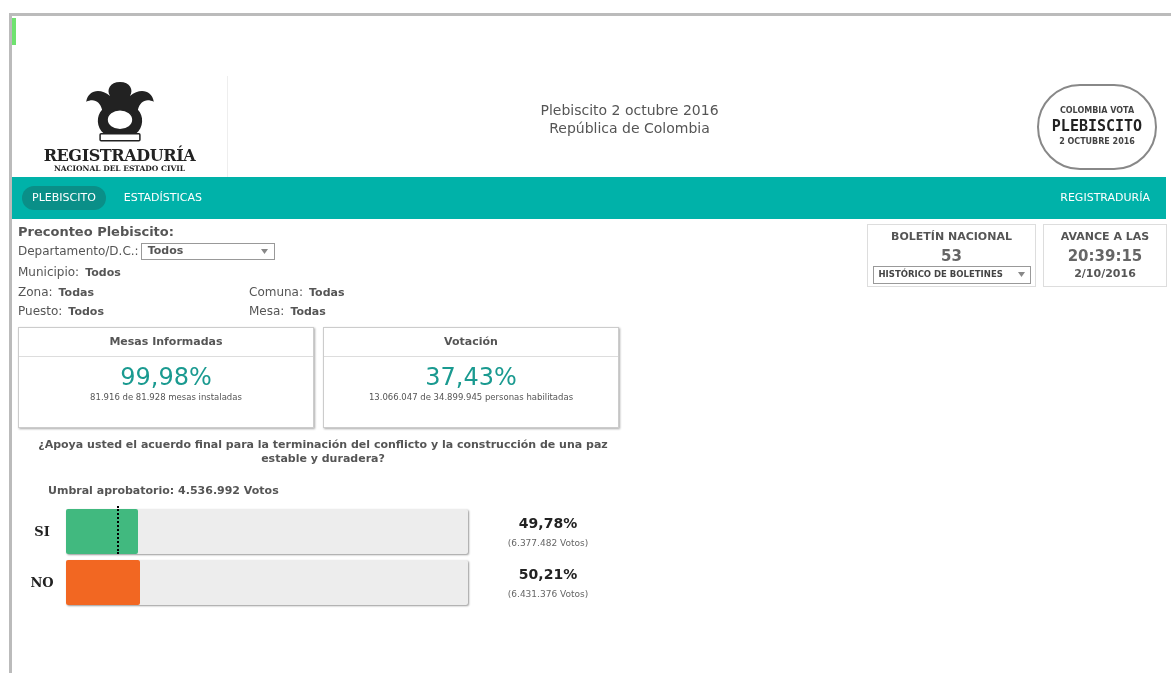  Describe the element at coordinates (548, 543) in the screenshot. I see `option-votes: (6.377.482 Votos)` at that location.